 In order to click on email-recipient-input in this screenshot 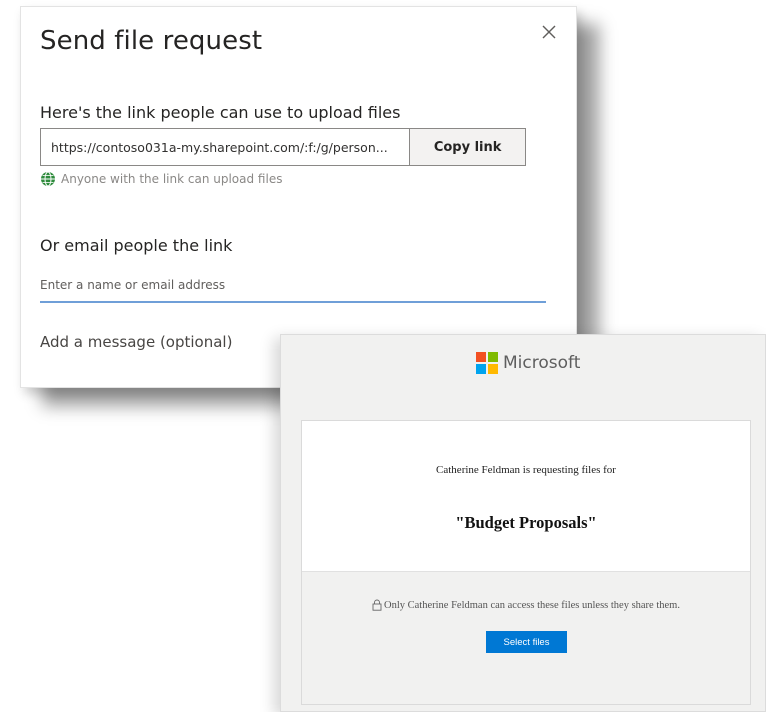, I will do `click(293, 288)`.